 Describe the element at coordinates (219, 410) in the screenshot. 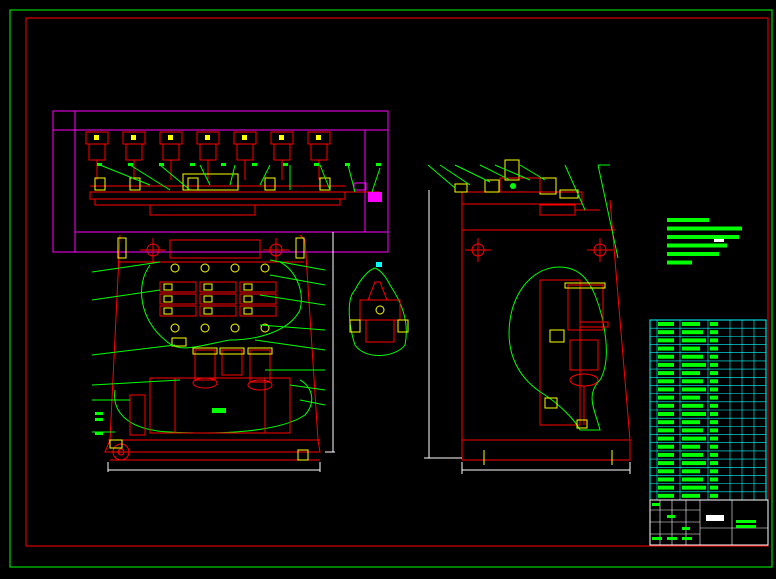

I see `base-marker` at that location.